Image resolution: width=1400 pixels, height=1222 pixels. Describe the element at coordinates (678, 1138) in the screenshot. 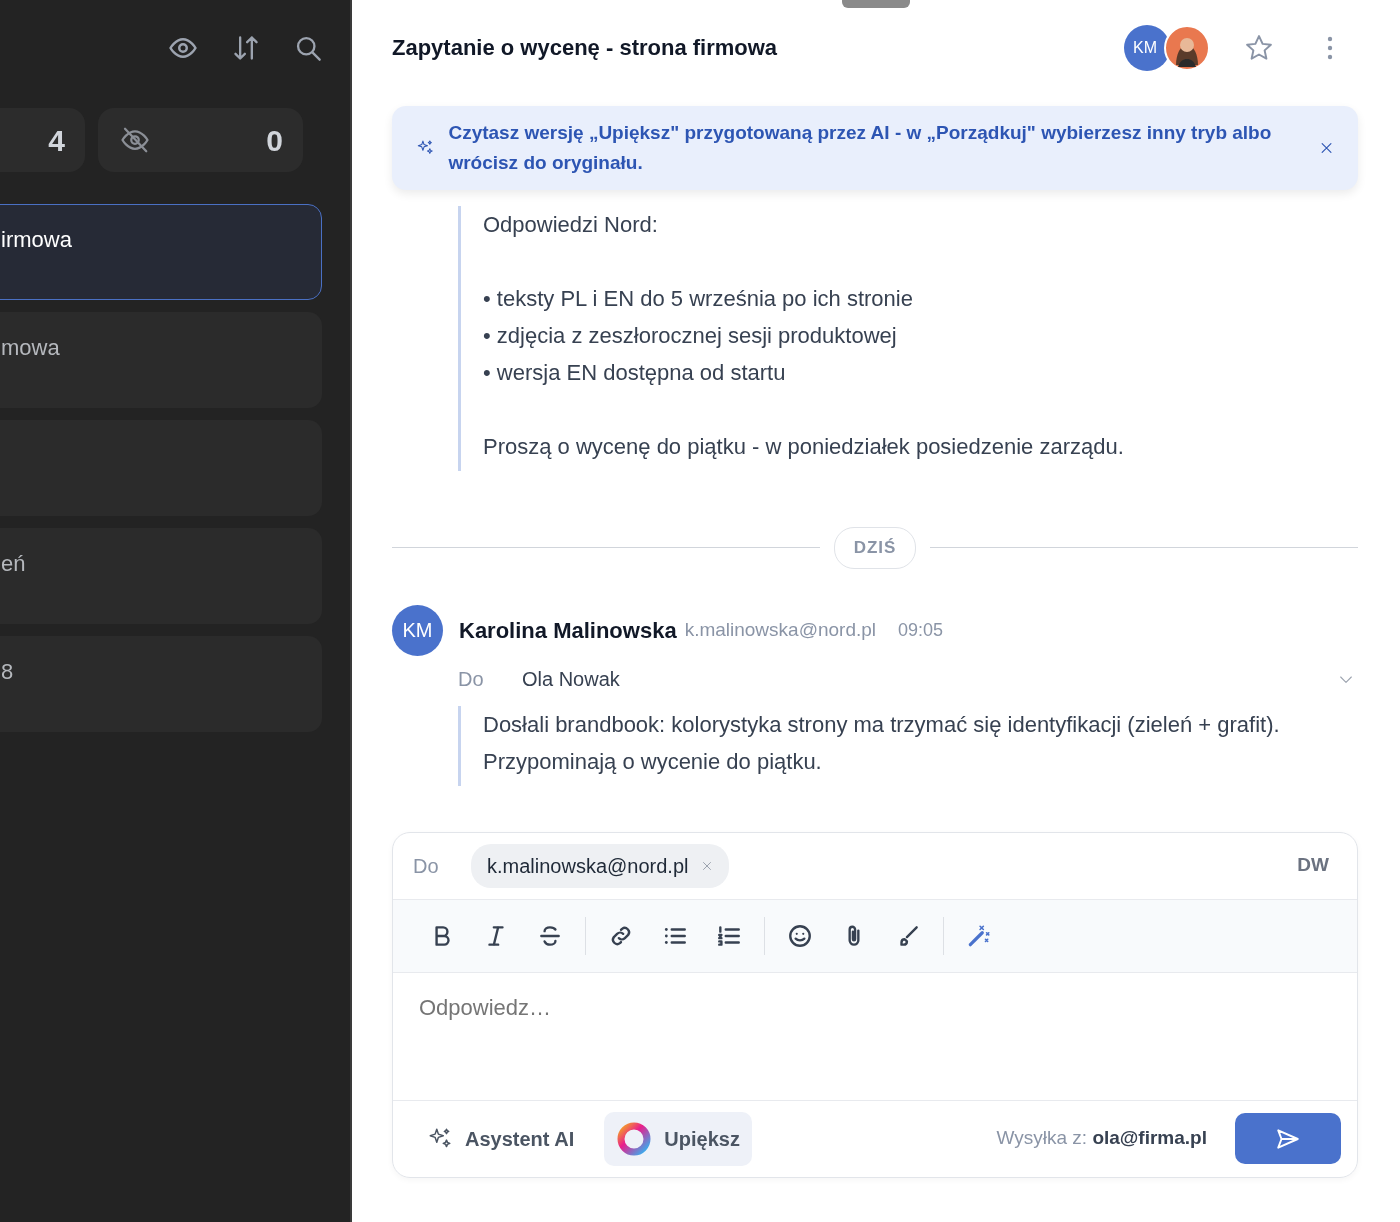

I see `beautify-button: Upiększ` at that location.